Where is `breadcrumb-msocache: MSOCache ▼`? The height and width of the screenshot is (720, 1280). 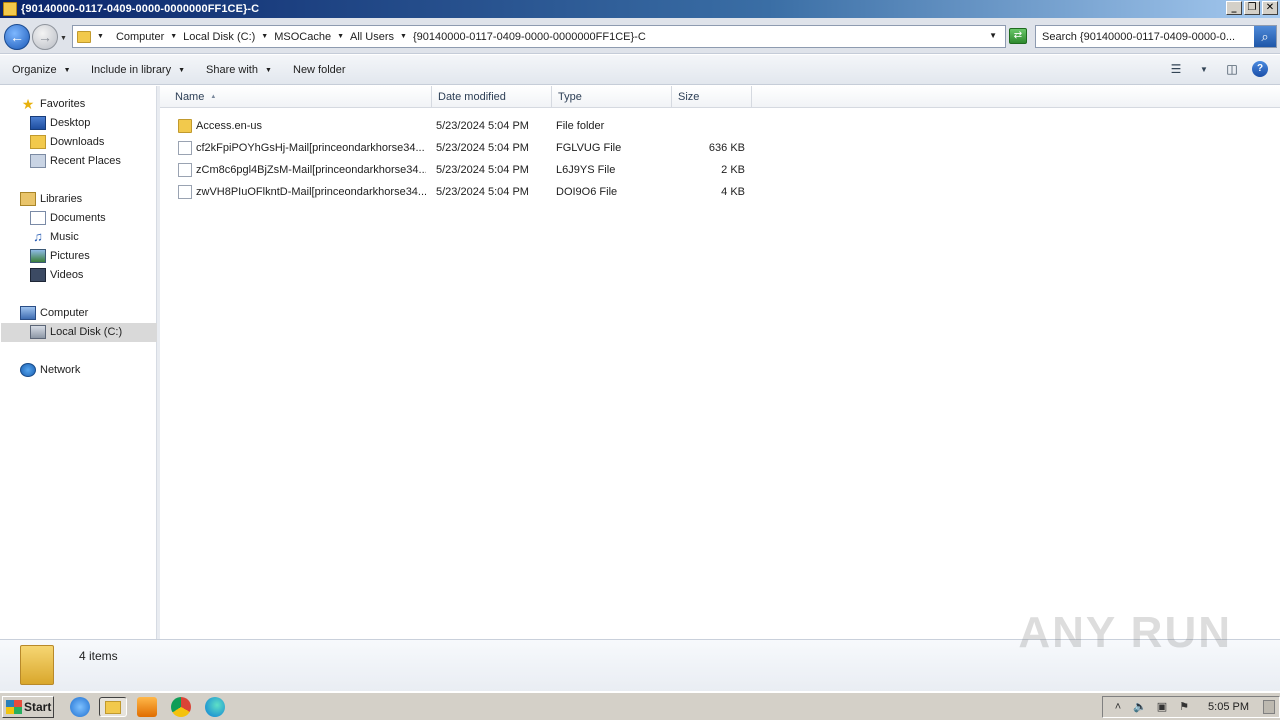
breadcrumb-msocache: MSOCache ▼ is located at coordinates (309, 37).